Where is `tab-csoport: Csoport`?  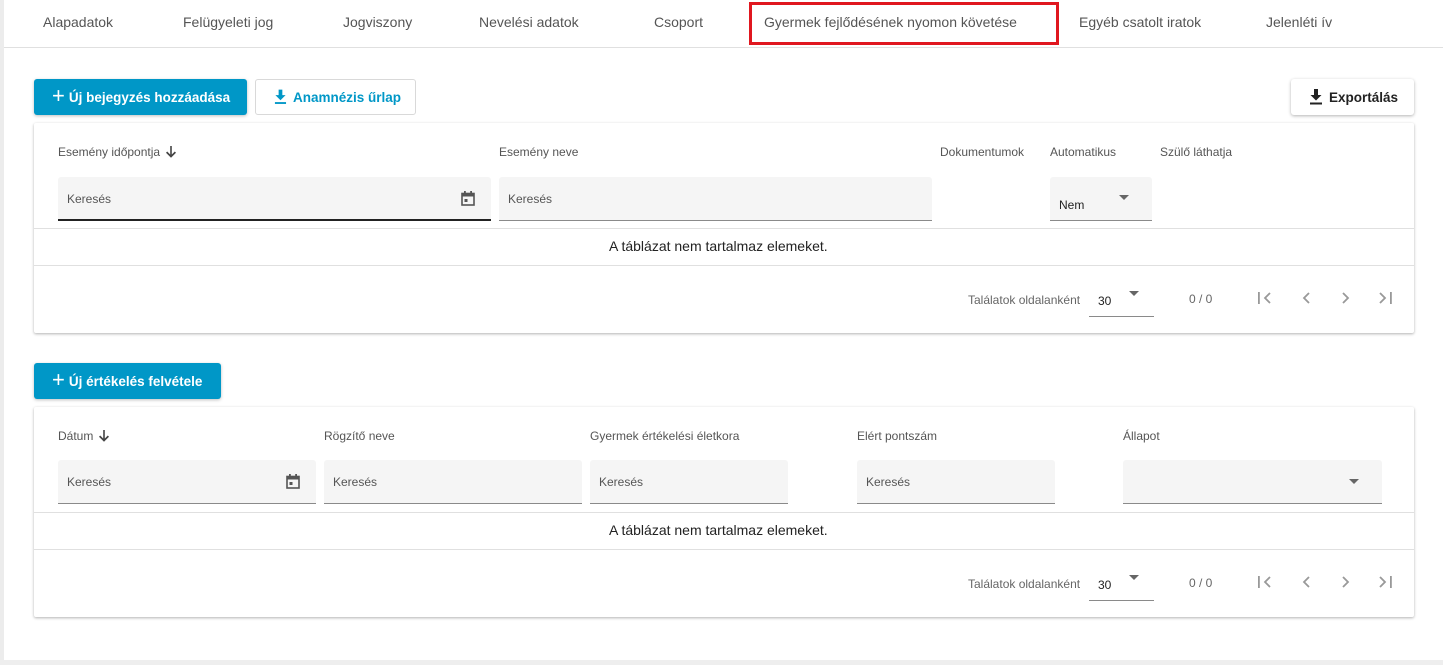 tab-csoport: Csoport is located at coordinates (678, 23).